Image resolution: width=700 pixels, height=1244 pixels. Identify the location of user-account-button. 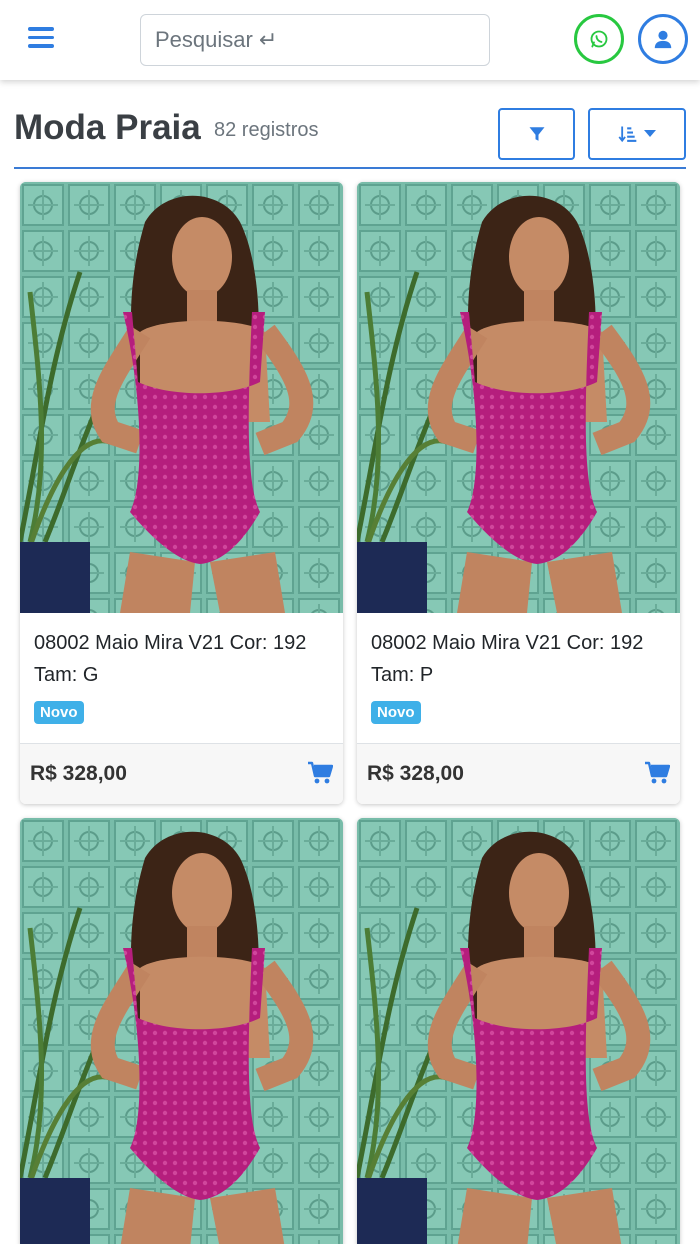
(663, 39).